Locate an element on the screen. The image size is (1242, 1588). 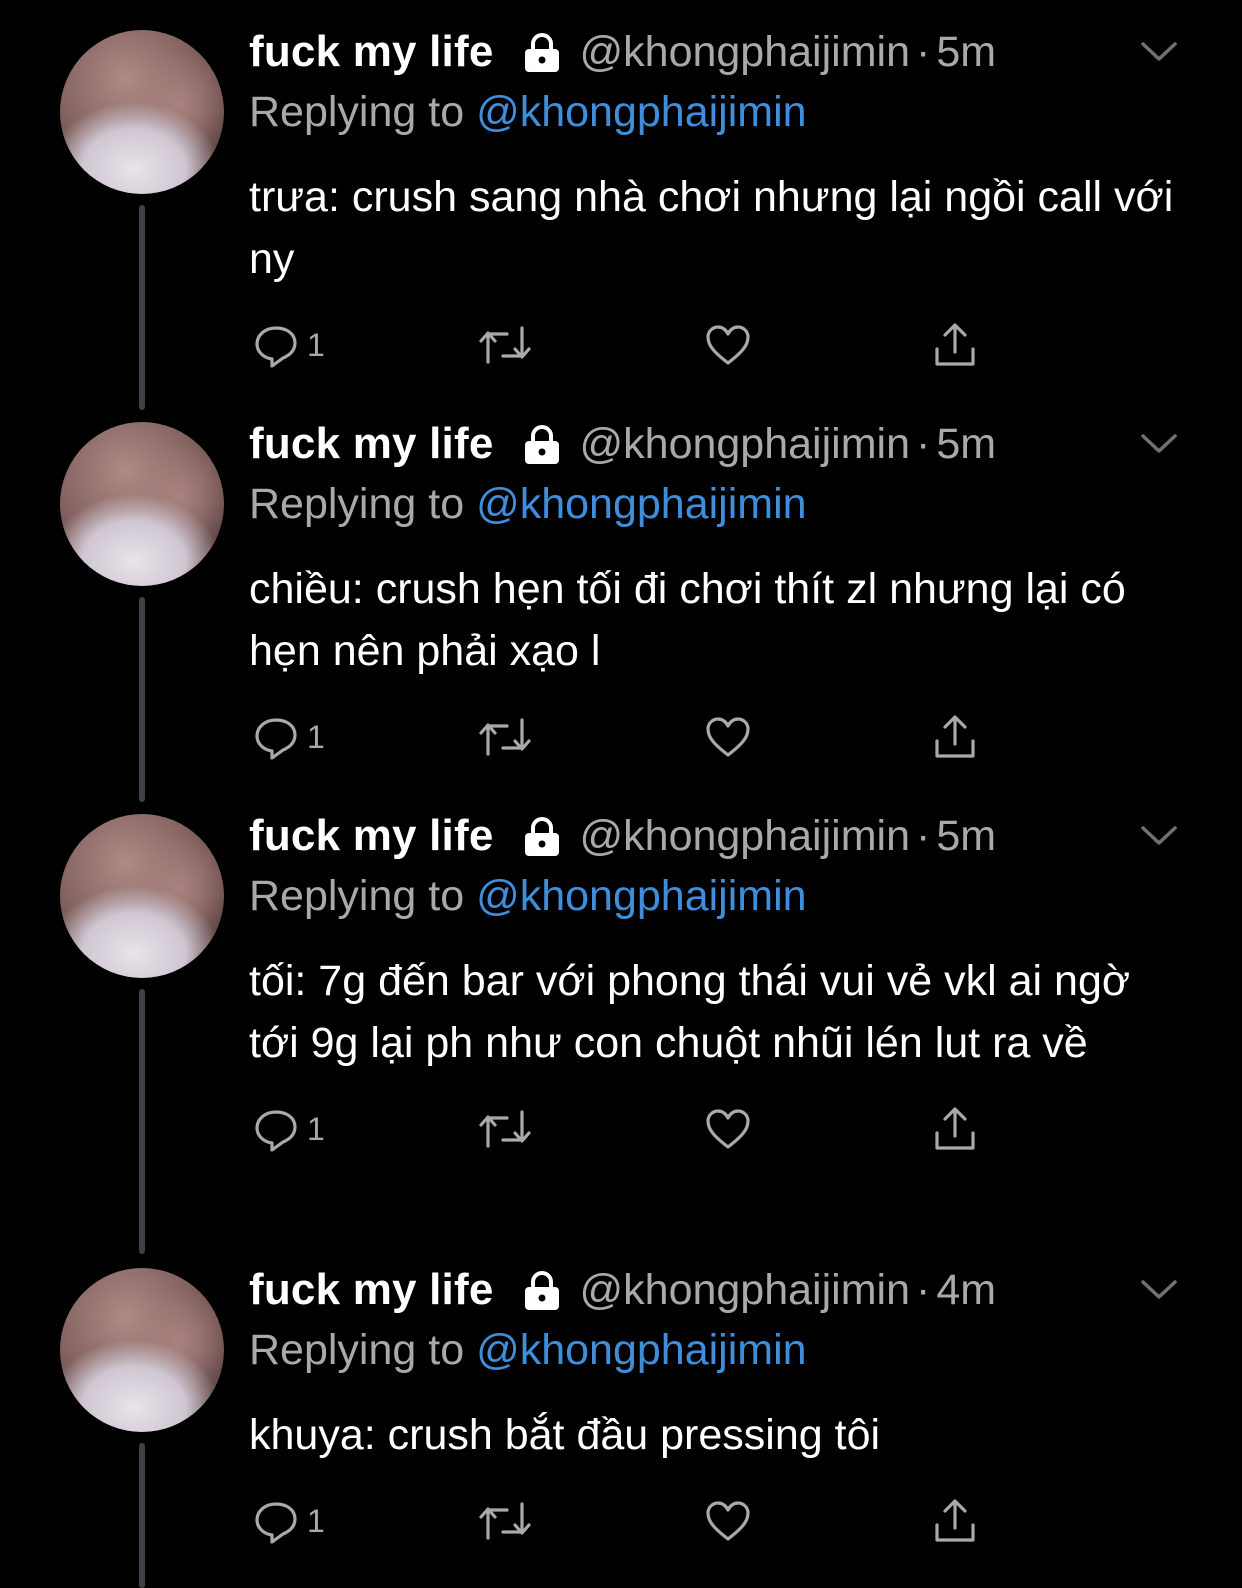
tweet-text: khuya: crush bắt đầu pressing tôi is located at coordinates (565, 1435).